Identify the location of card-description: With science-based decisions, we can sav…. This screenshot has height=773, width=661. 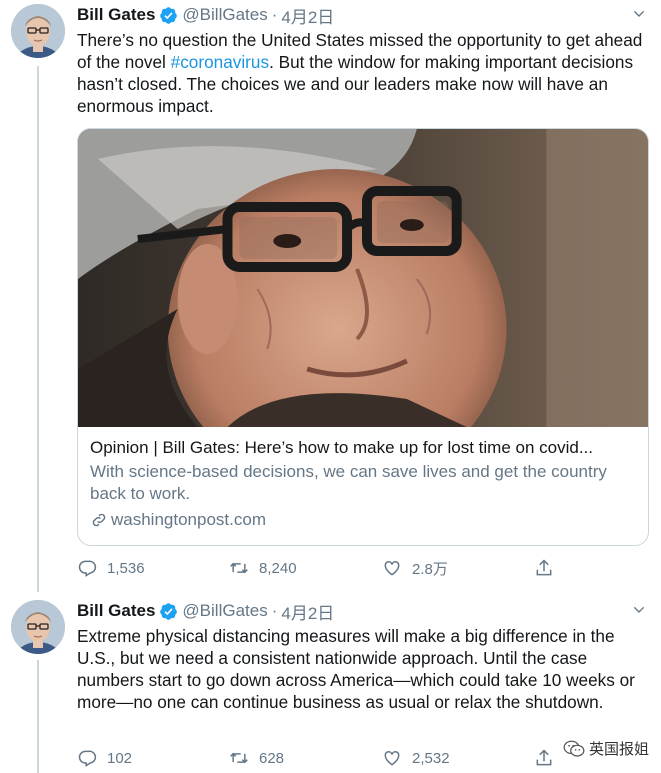
(348, 482).